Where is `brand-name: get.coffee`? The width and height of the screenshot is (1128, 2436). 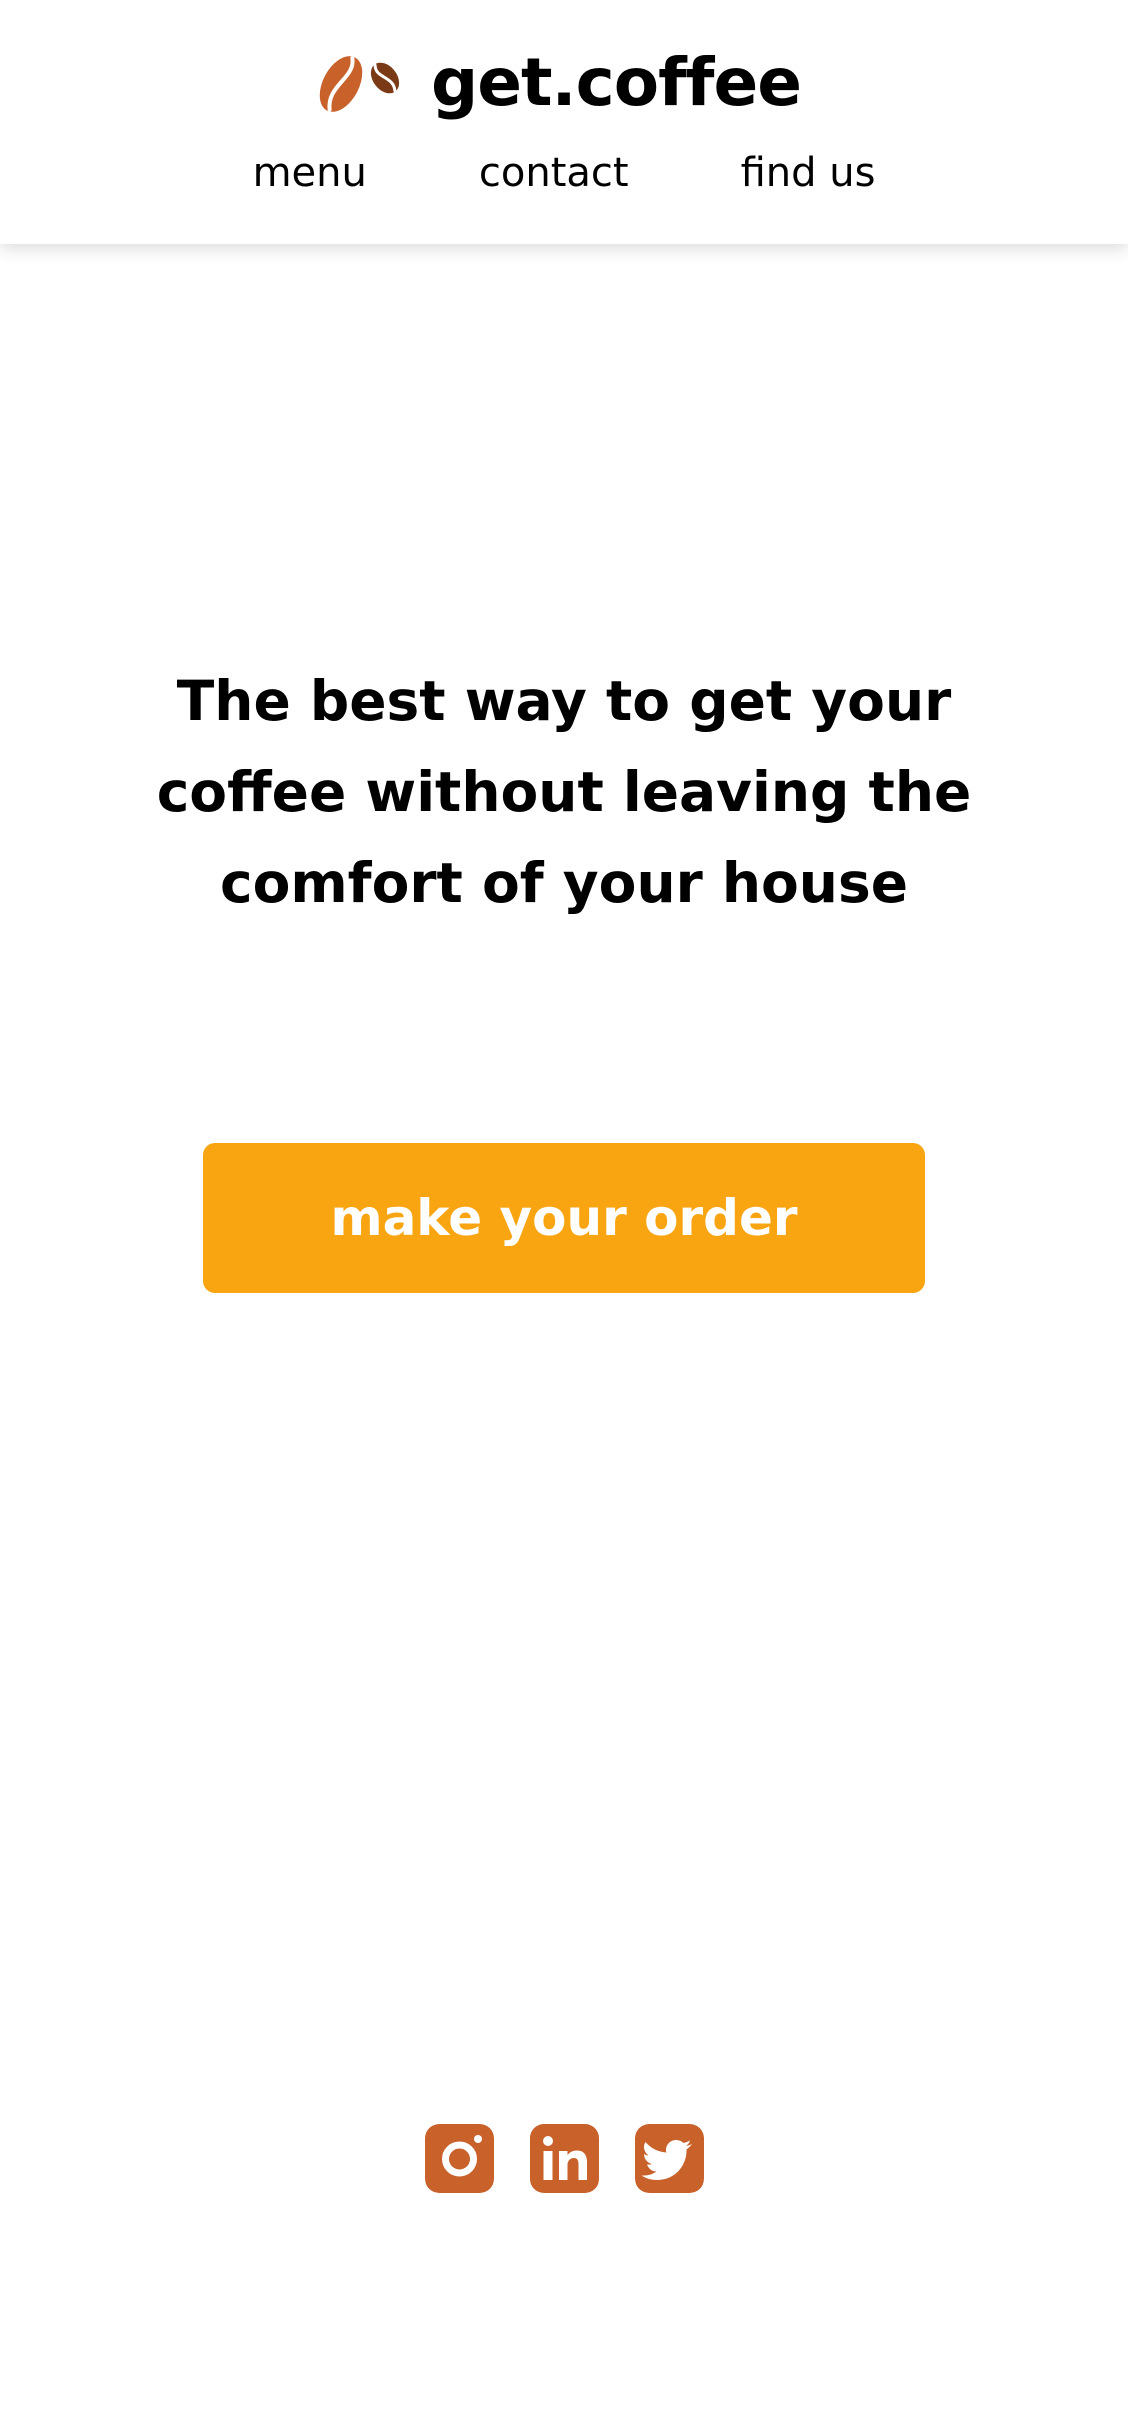 brand-name: get.coffee is located at coordinates (616, 82).